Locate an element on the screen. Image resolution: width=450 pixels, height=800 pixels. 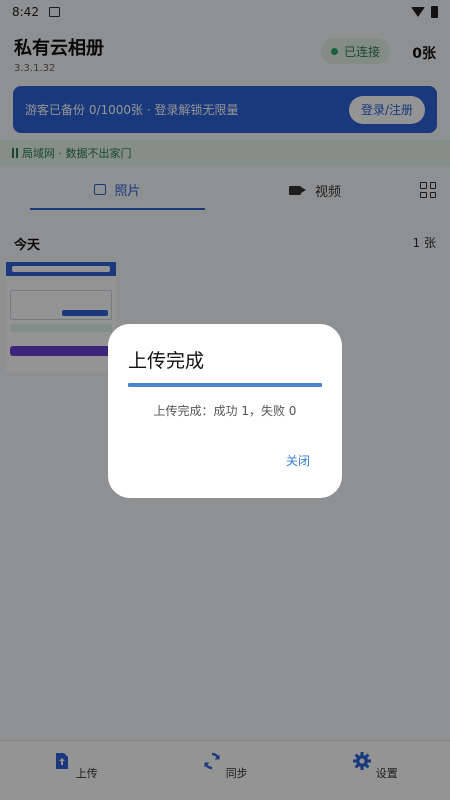
upload-complete-dialog: 上传完成 上传完成：成功 1，失败 0 关闭 is located at coordinates (225, 411).